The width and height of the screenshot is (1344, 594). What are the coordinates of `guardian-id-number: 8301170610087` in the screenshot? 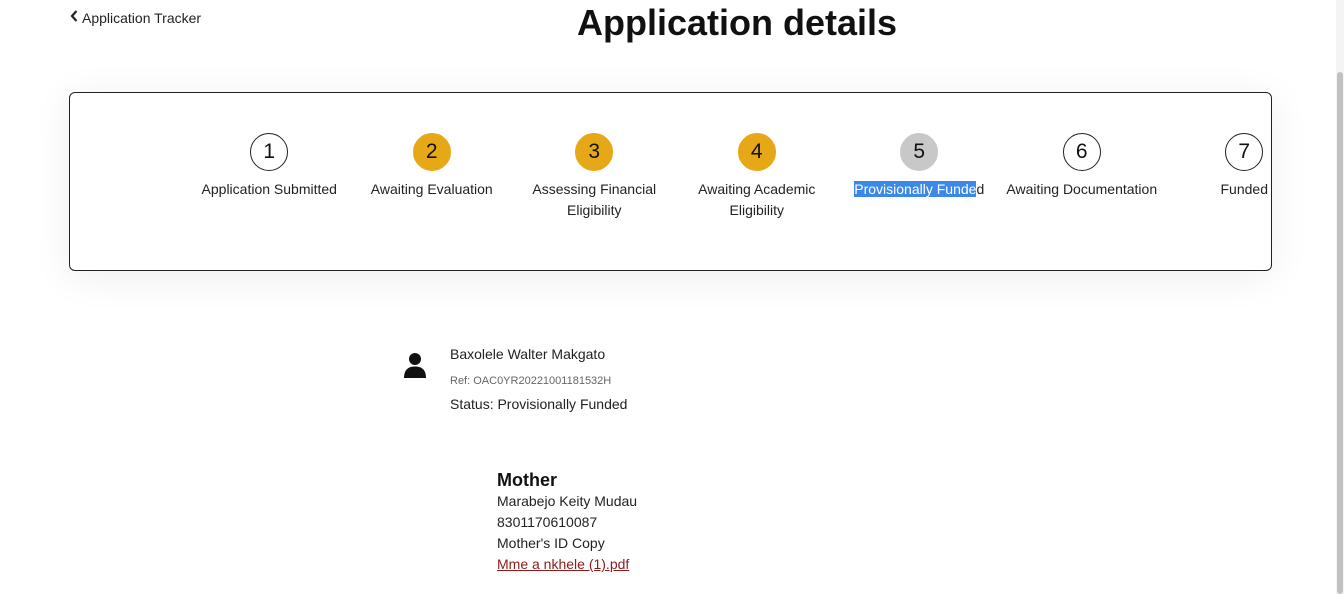 It's located at (547, 522).